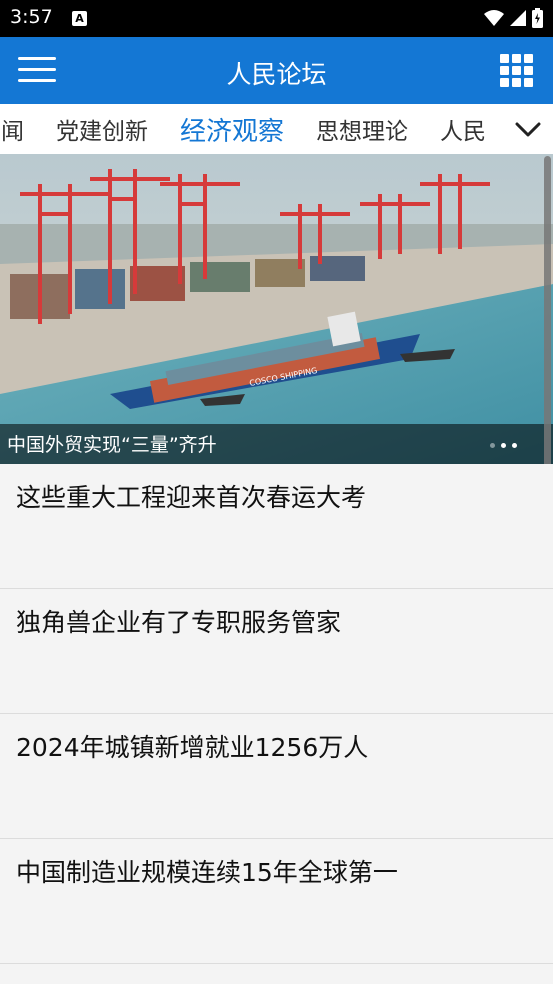  Describe the element at coordinates (276, 901) in the screenshot. I see `list-item: 中国制造业规模连续15年全球第一` at that location.